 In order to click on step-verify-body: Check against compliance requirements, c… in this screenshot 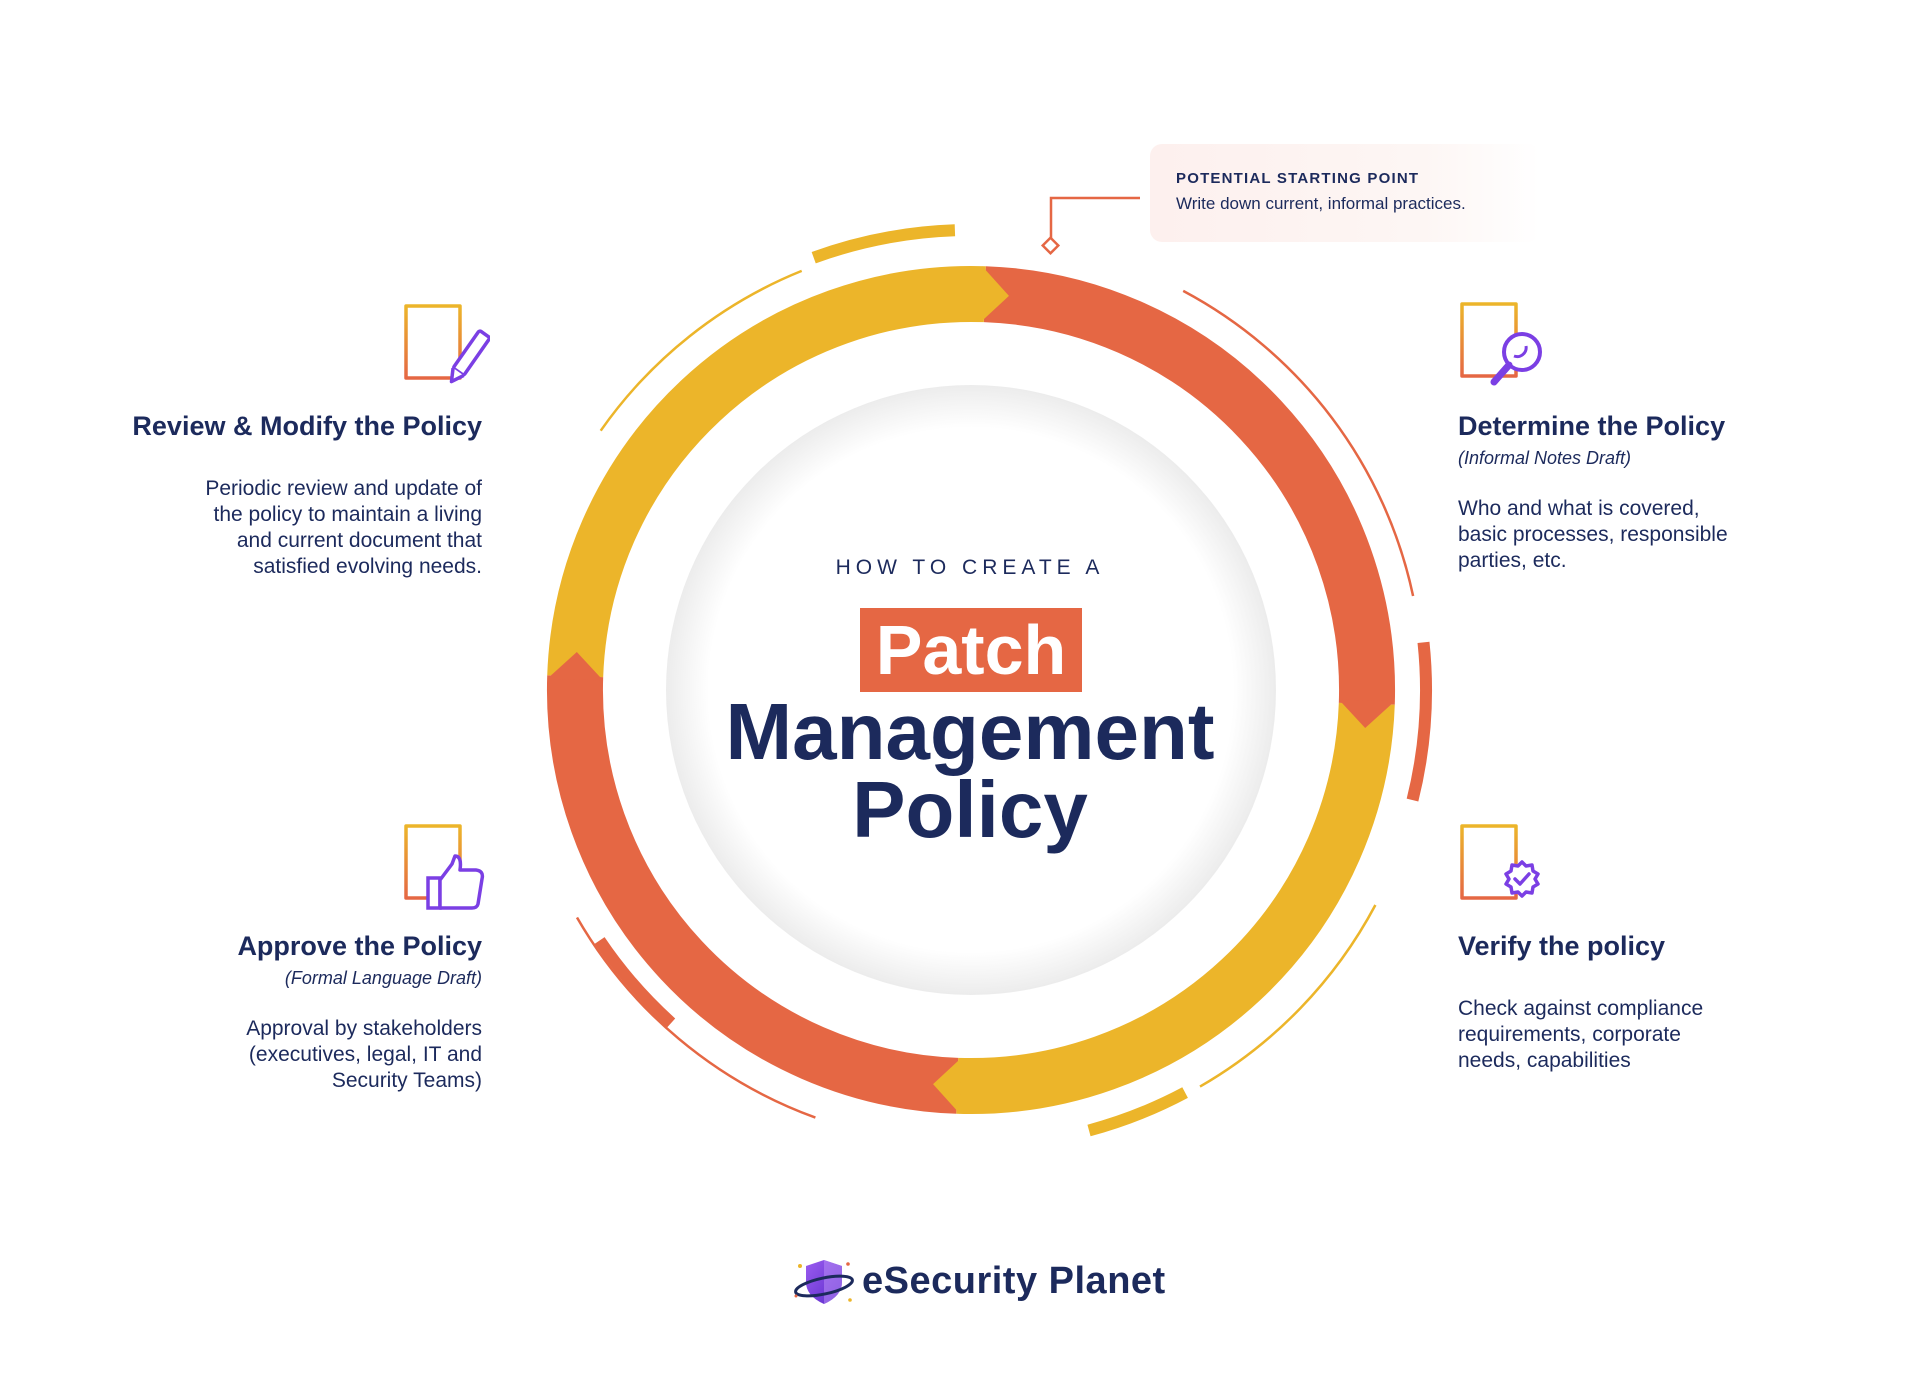, I will do `click(1581, 1034)`.